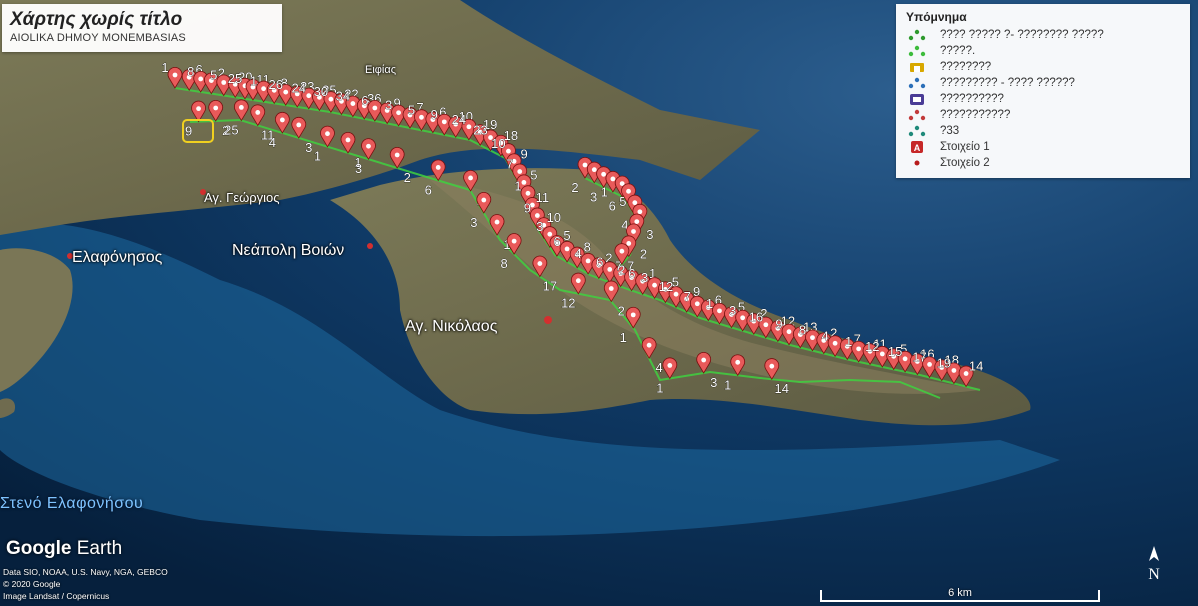 The width and height of the screenshot is (1198, 606). What do you see at coordinates (1043, 147) in the screenshot?
I see `legend-item: A Στοιχείο 1` at bounding box center [1043, 147].